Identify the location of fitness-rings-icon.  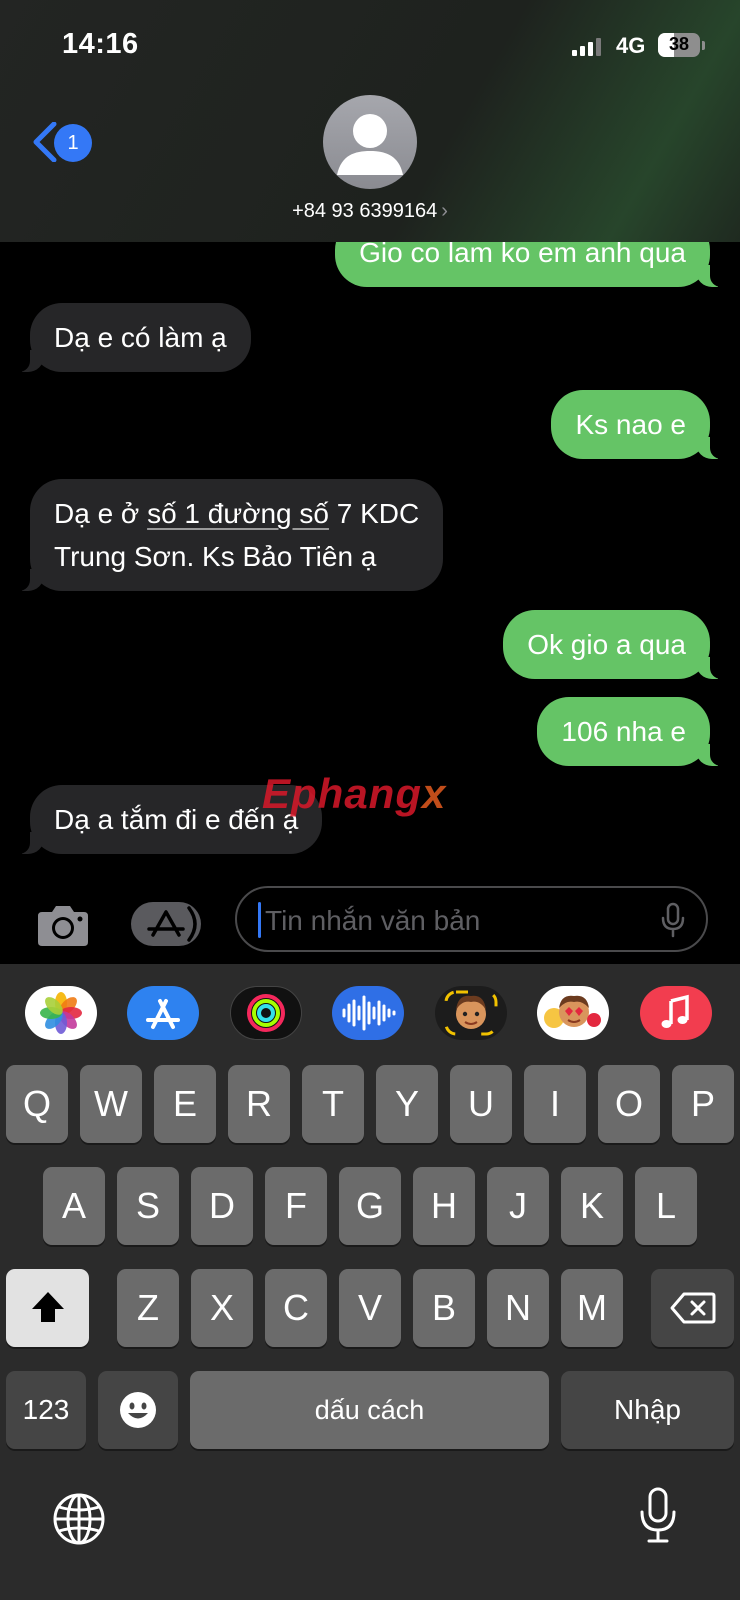
(266, 1013).